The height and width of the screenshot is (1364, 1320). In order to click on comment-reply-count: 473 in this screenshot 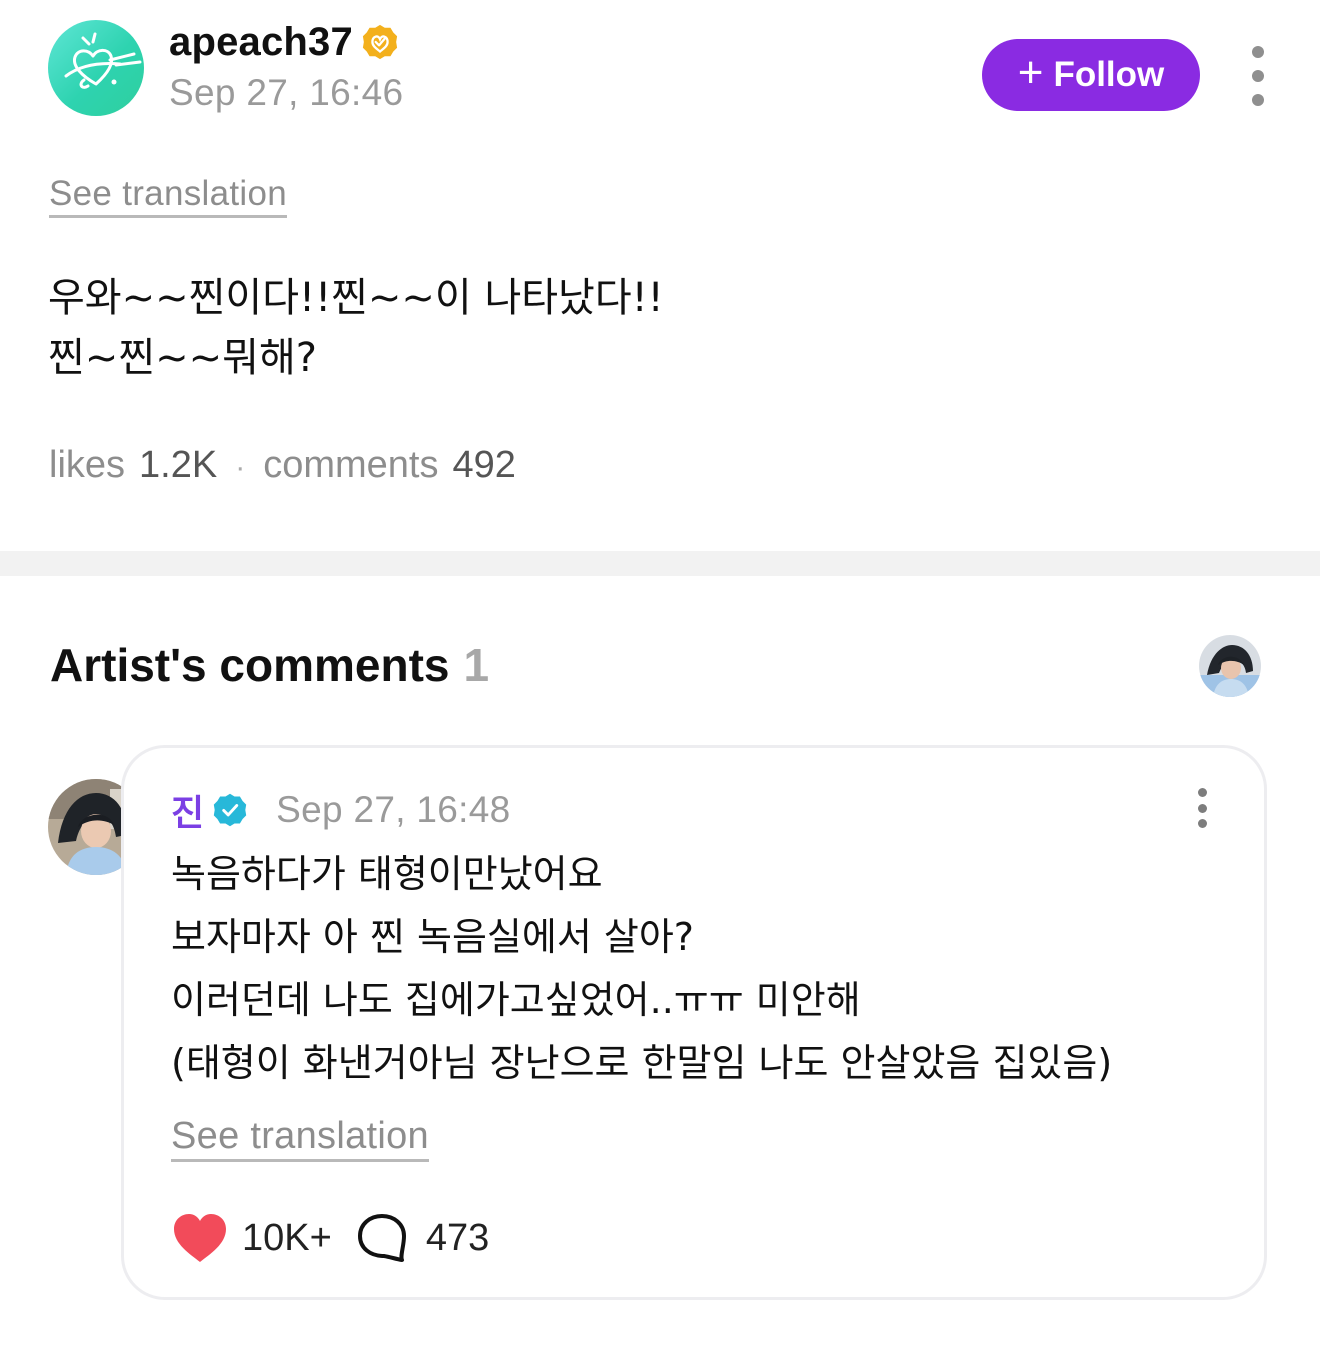, I will do `click(457, 1237)`.